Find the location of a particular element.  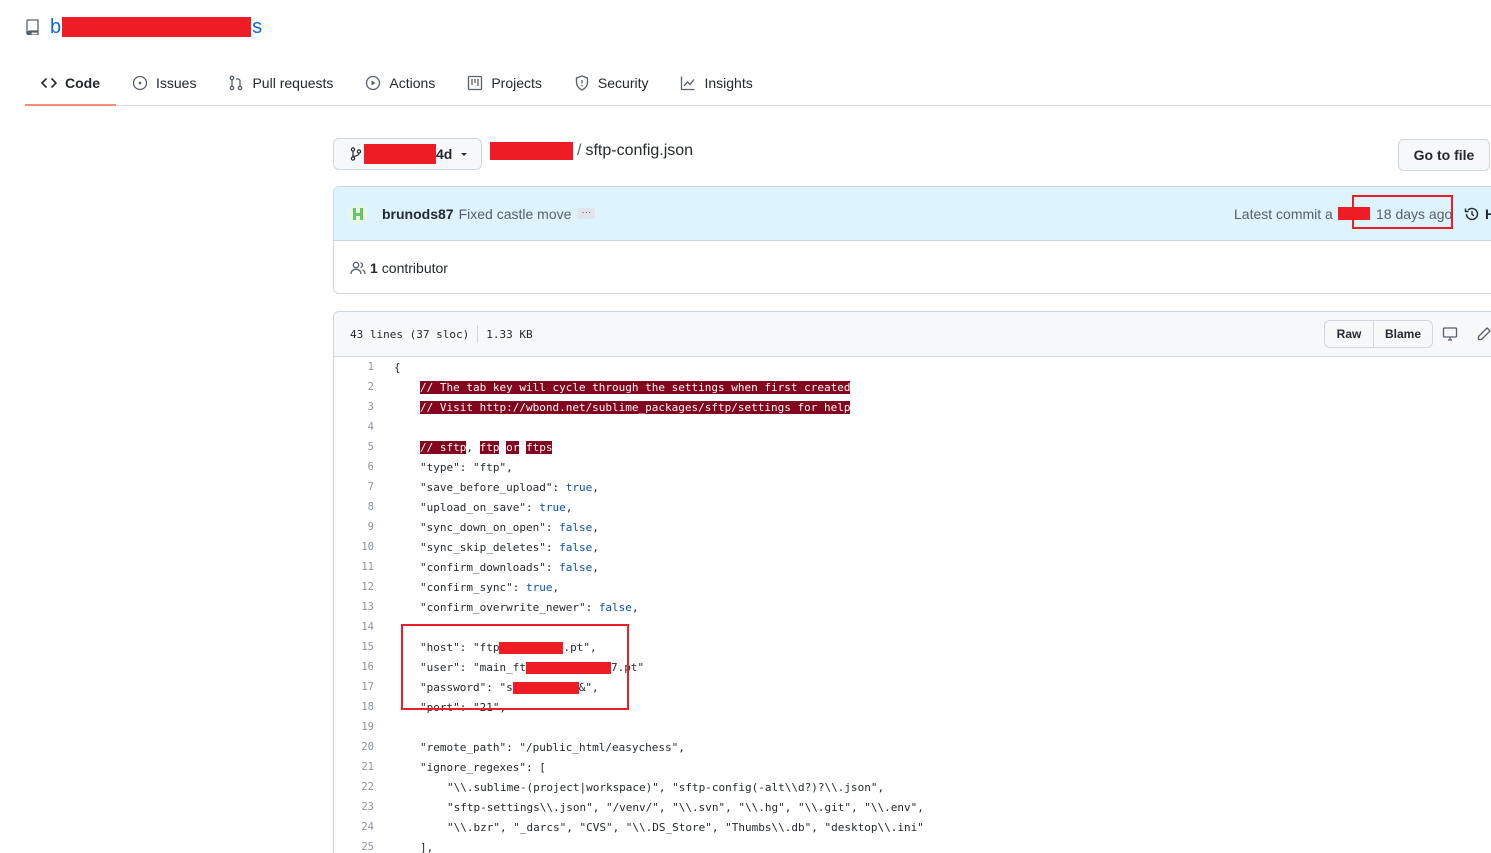

line-number: 11 is located at coordinates (354, 567).